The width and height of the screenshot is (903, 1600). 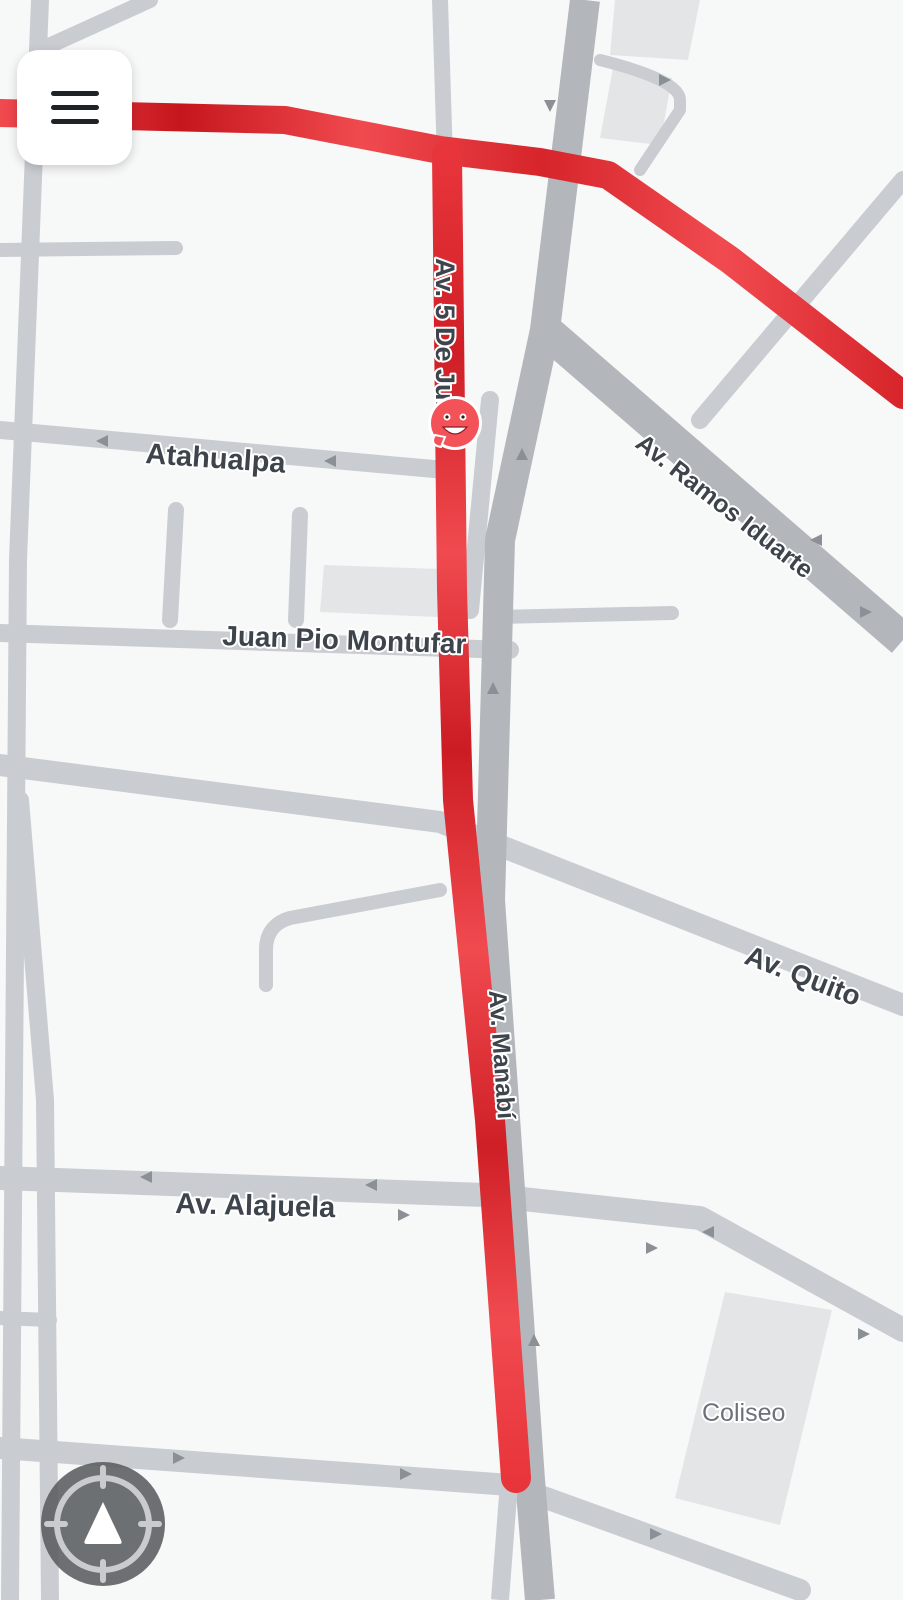 I want to click on label-av-ramos-iduarte: Av. Ramos Iduarte, so click(x=724, y=507).